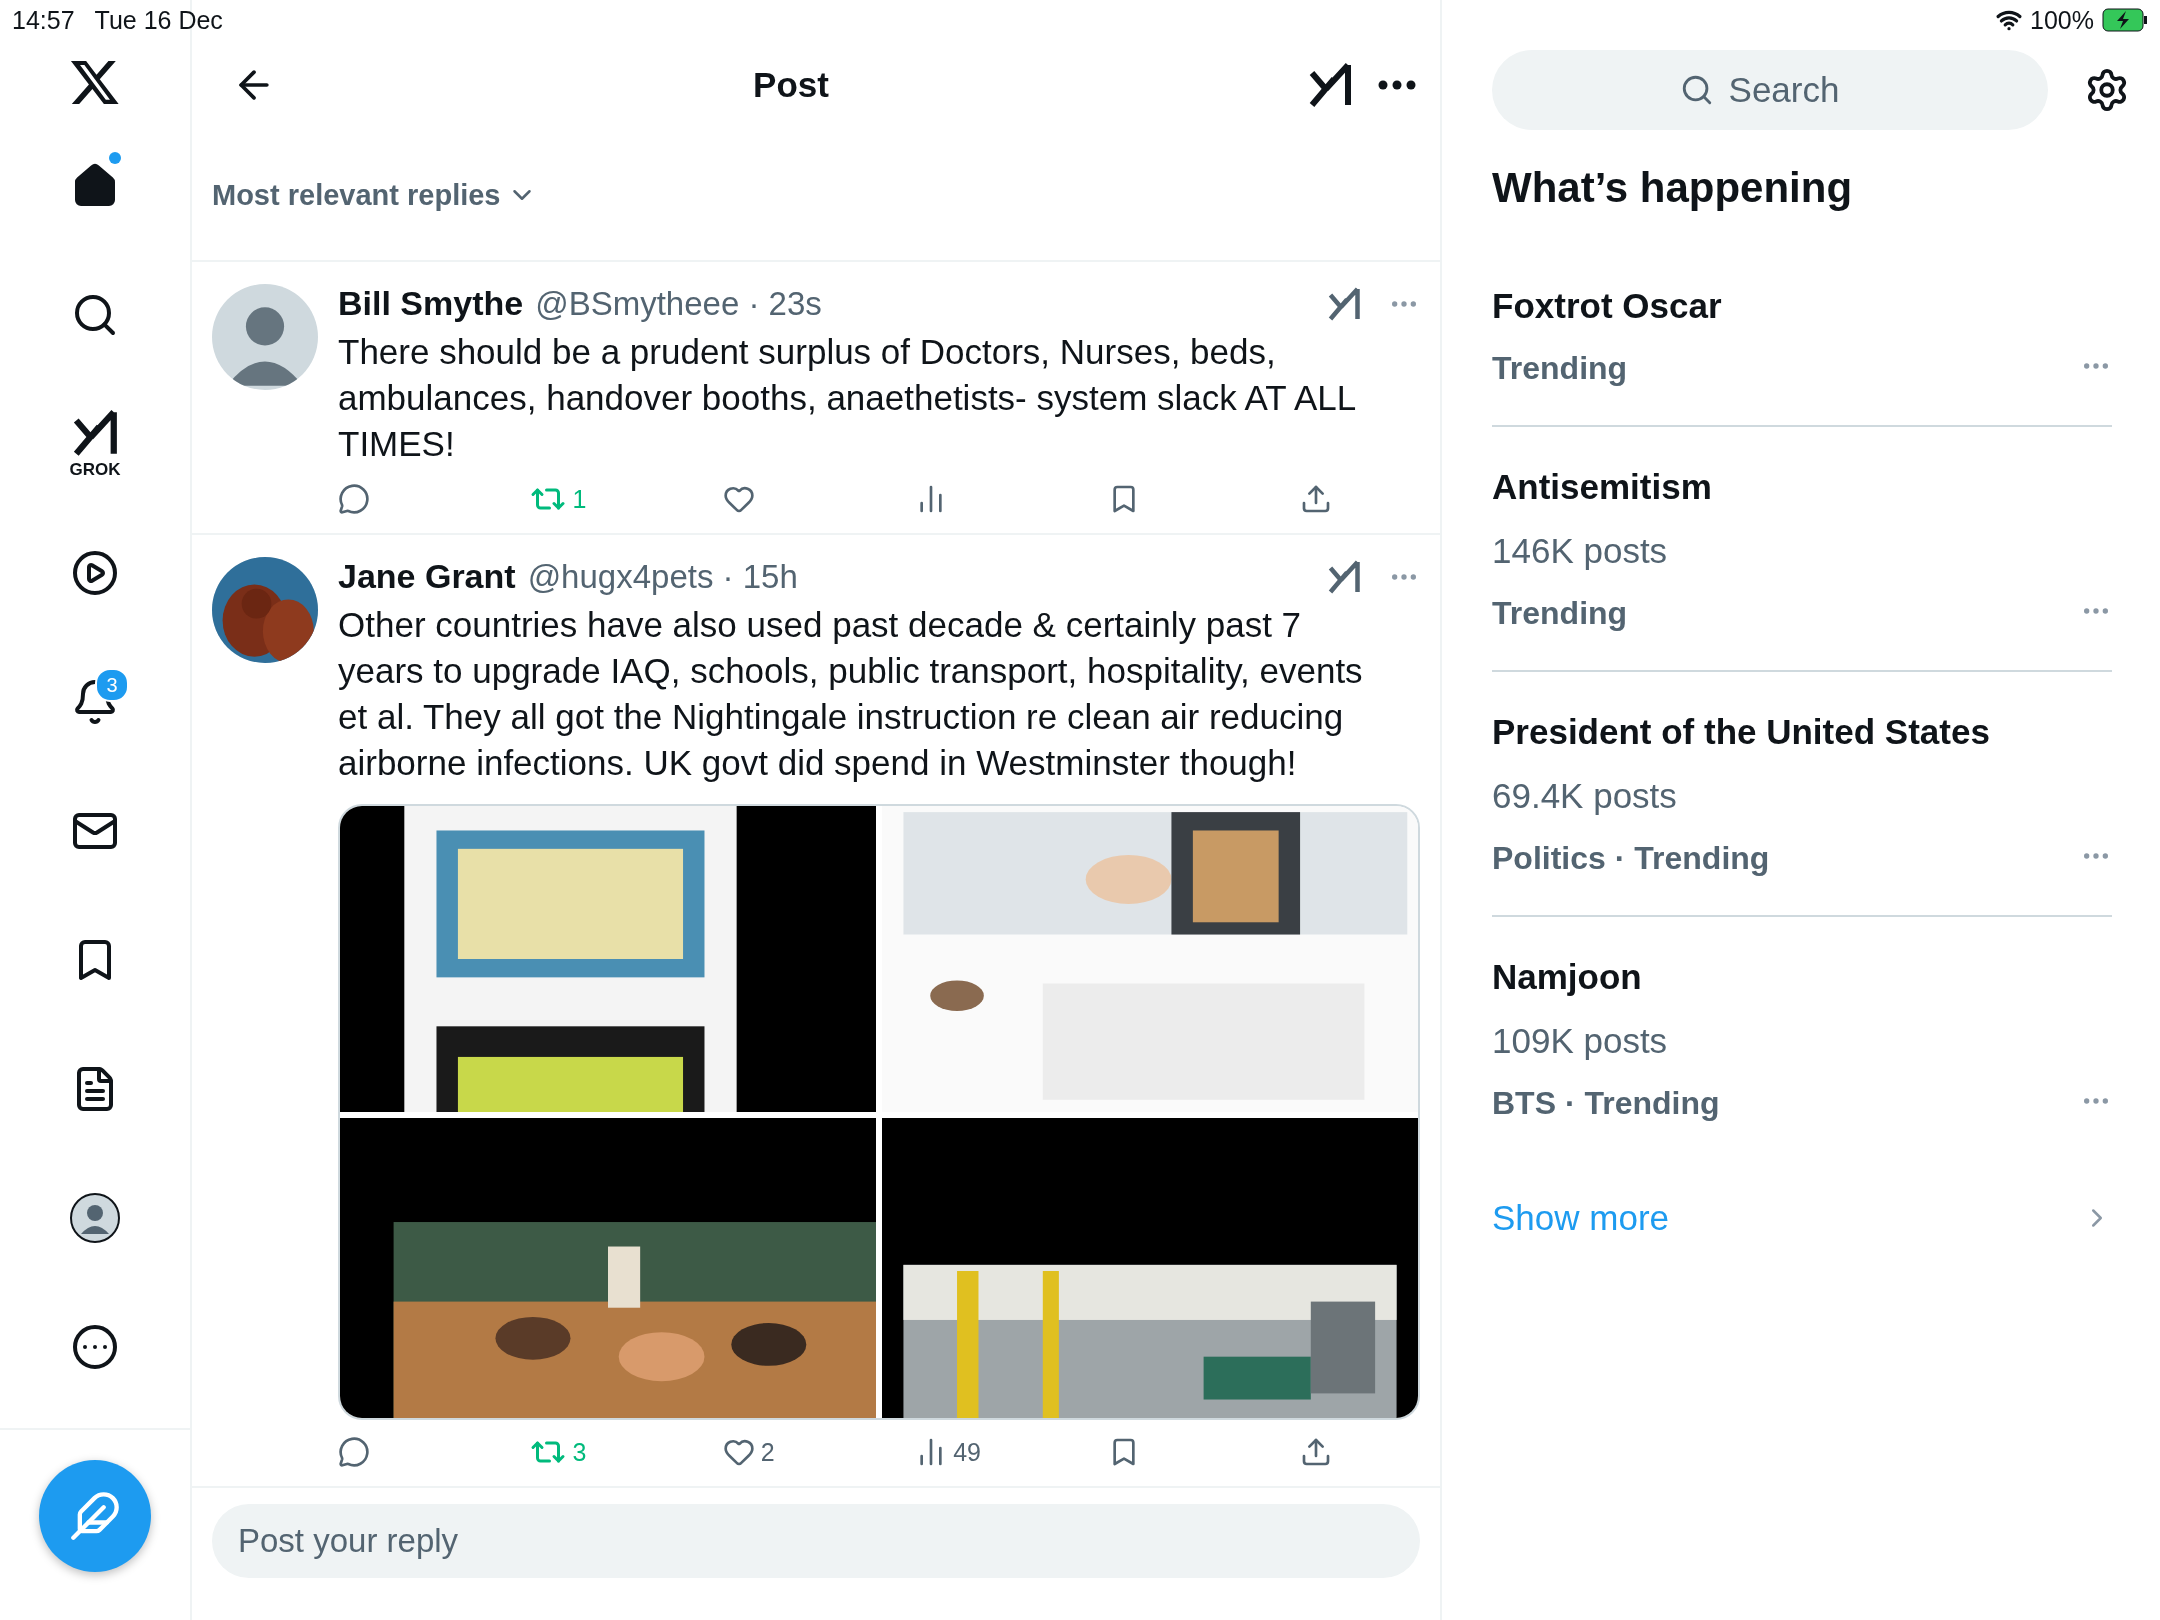  I want to click on views-button: 49, so click(1011, 1452).